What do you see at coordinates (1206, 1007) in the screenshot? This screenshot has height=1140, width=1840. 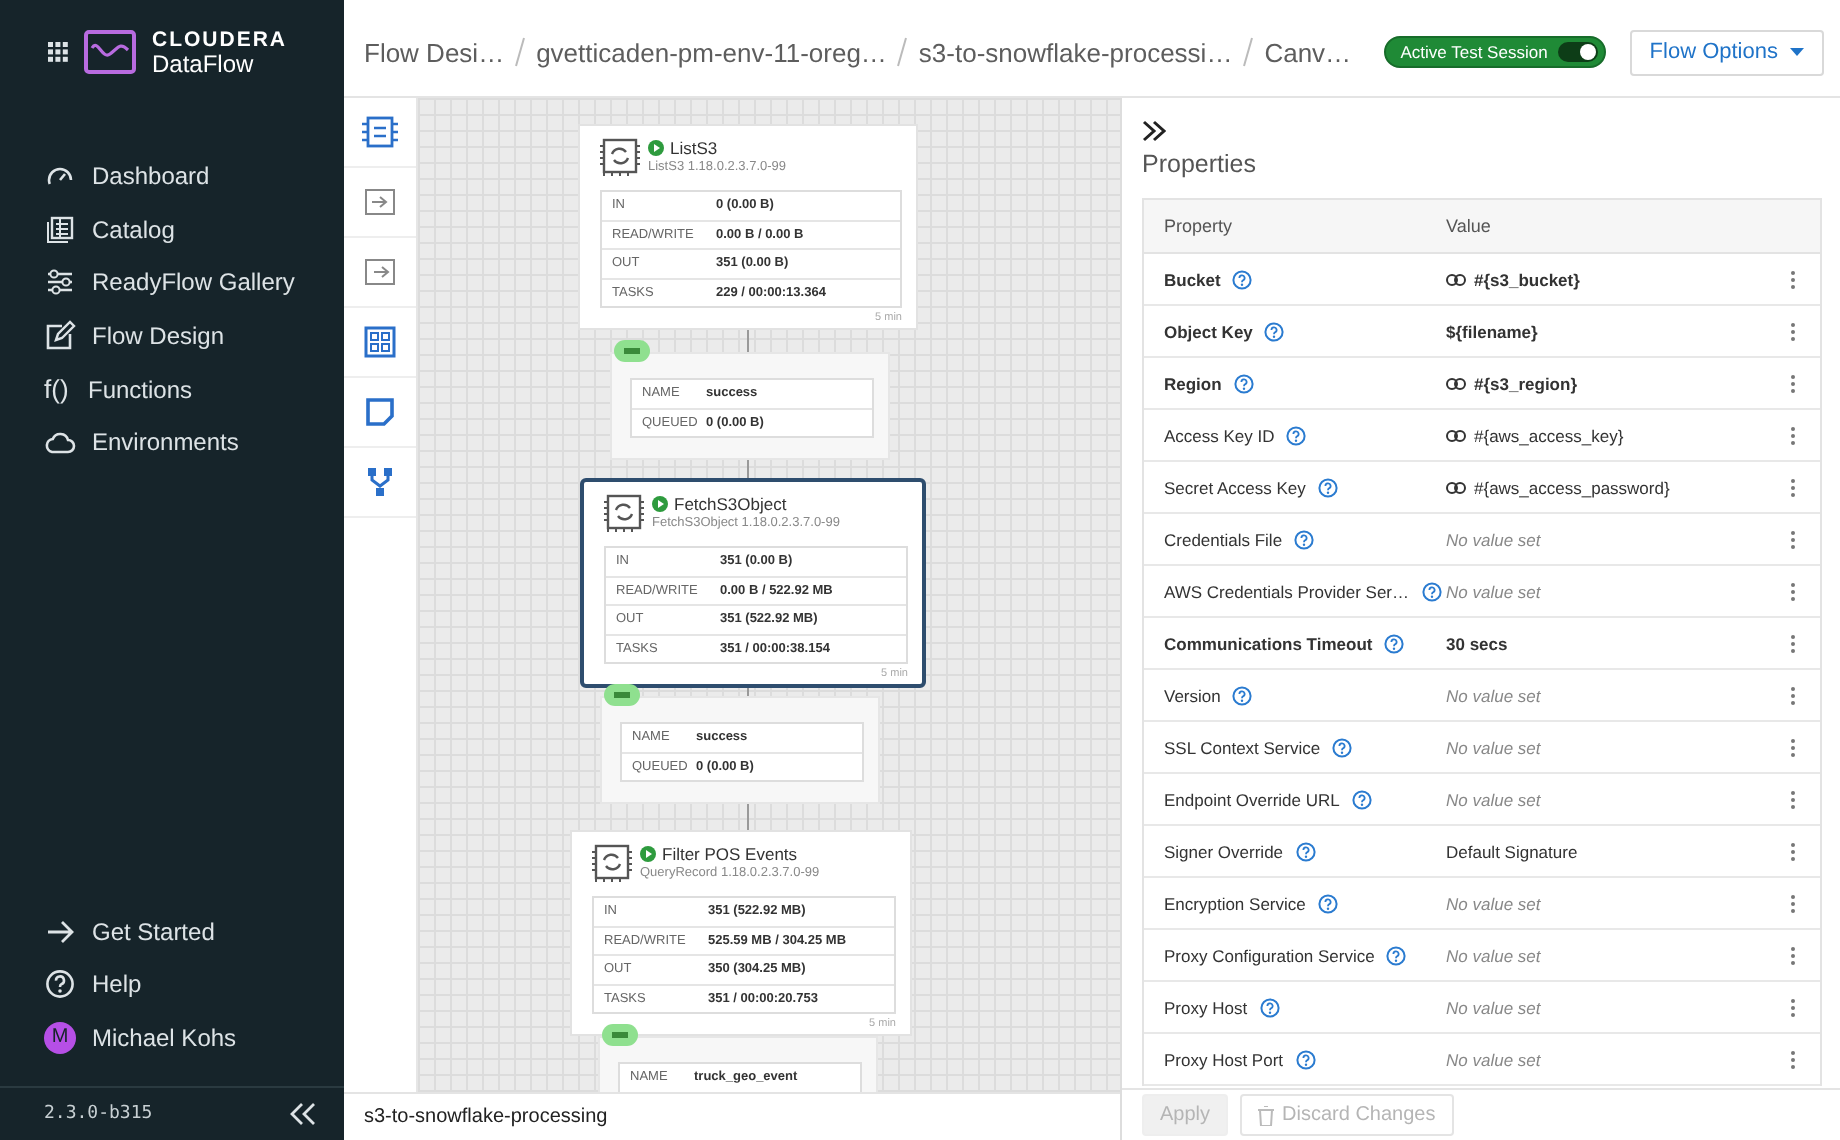 I see `property-name: Proxy Host` at bounding box center [1206, 1007].